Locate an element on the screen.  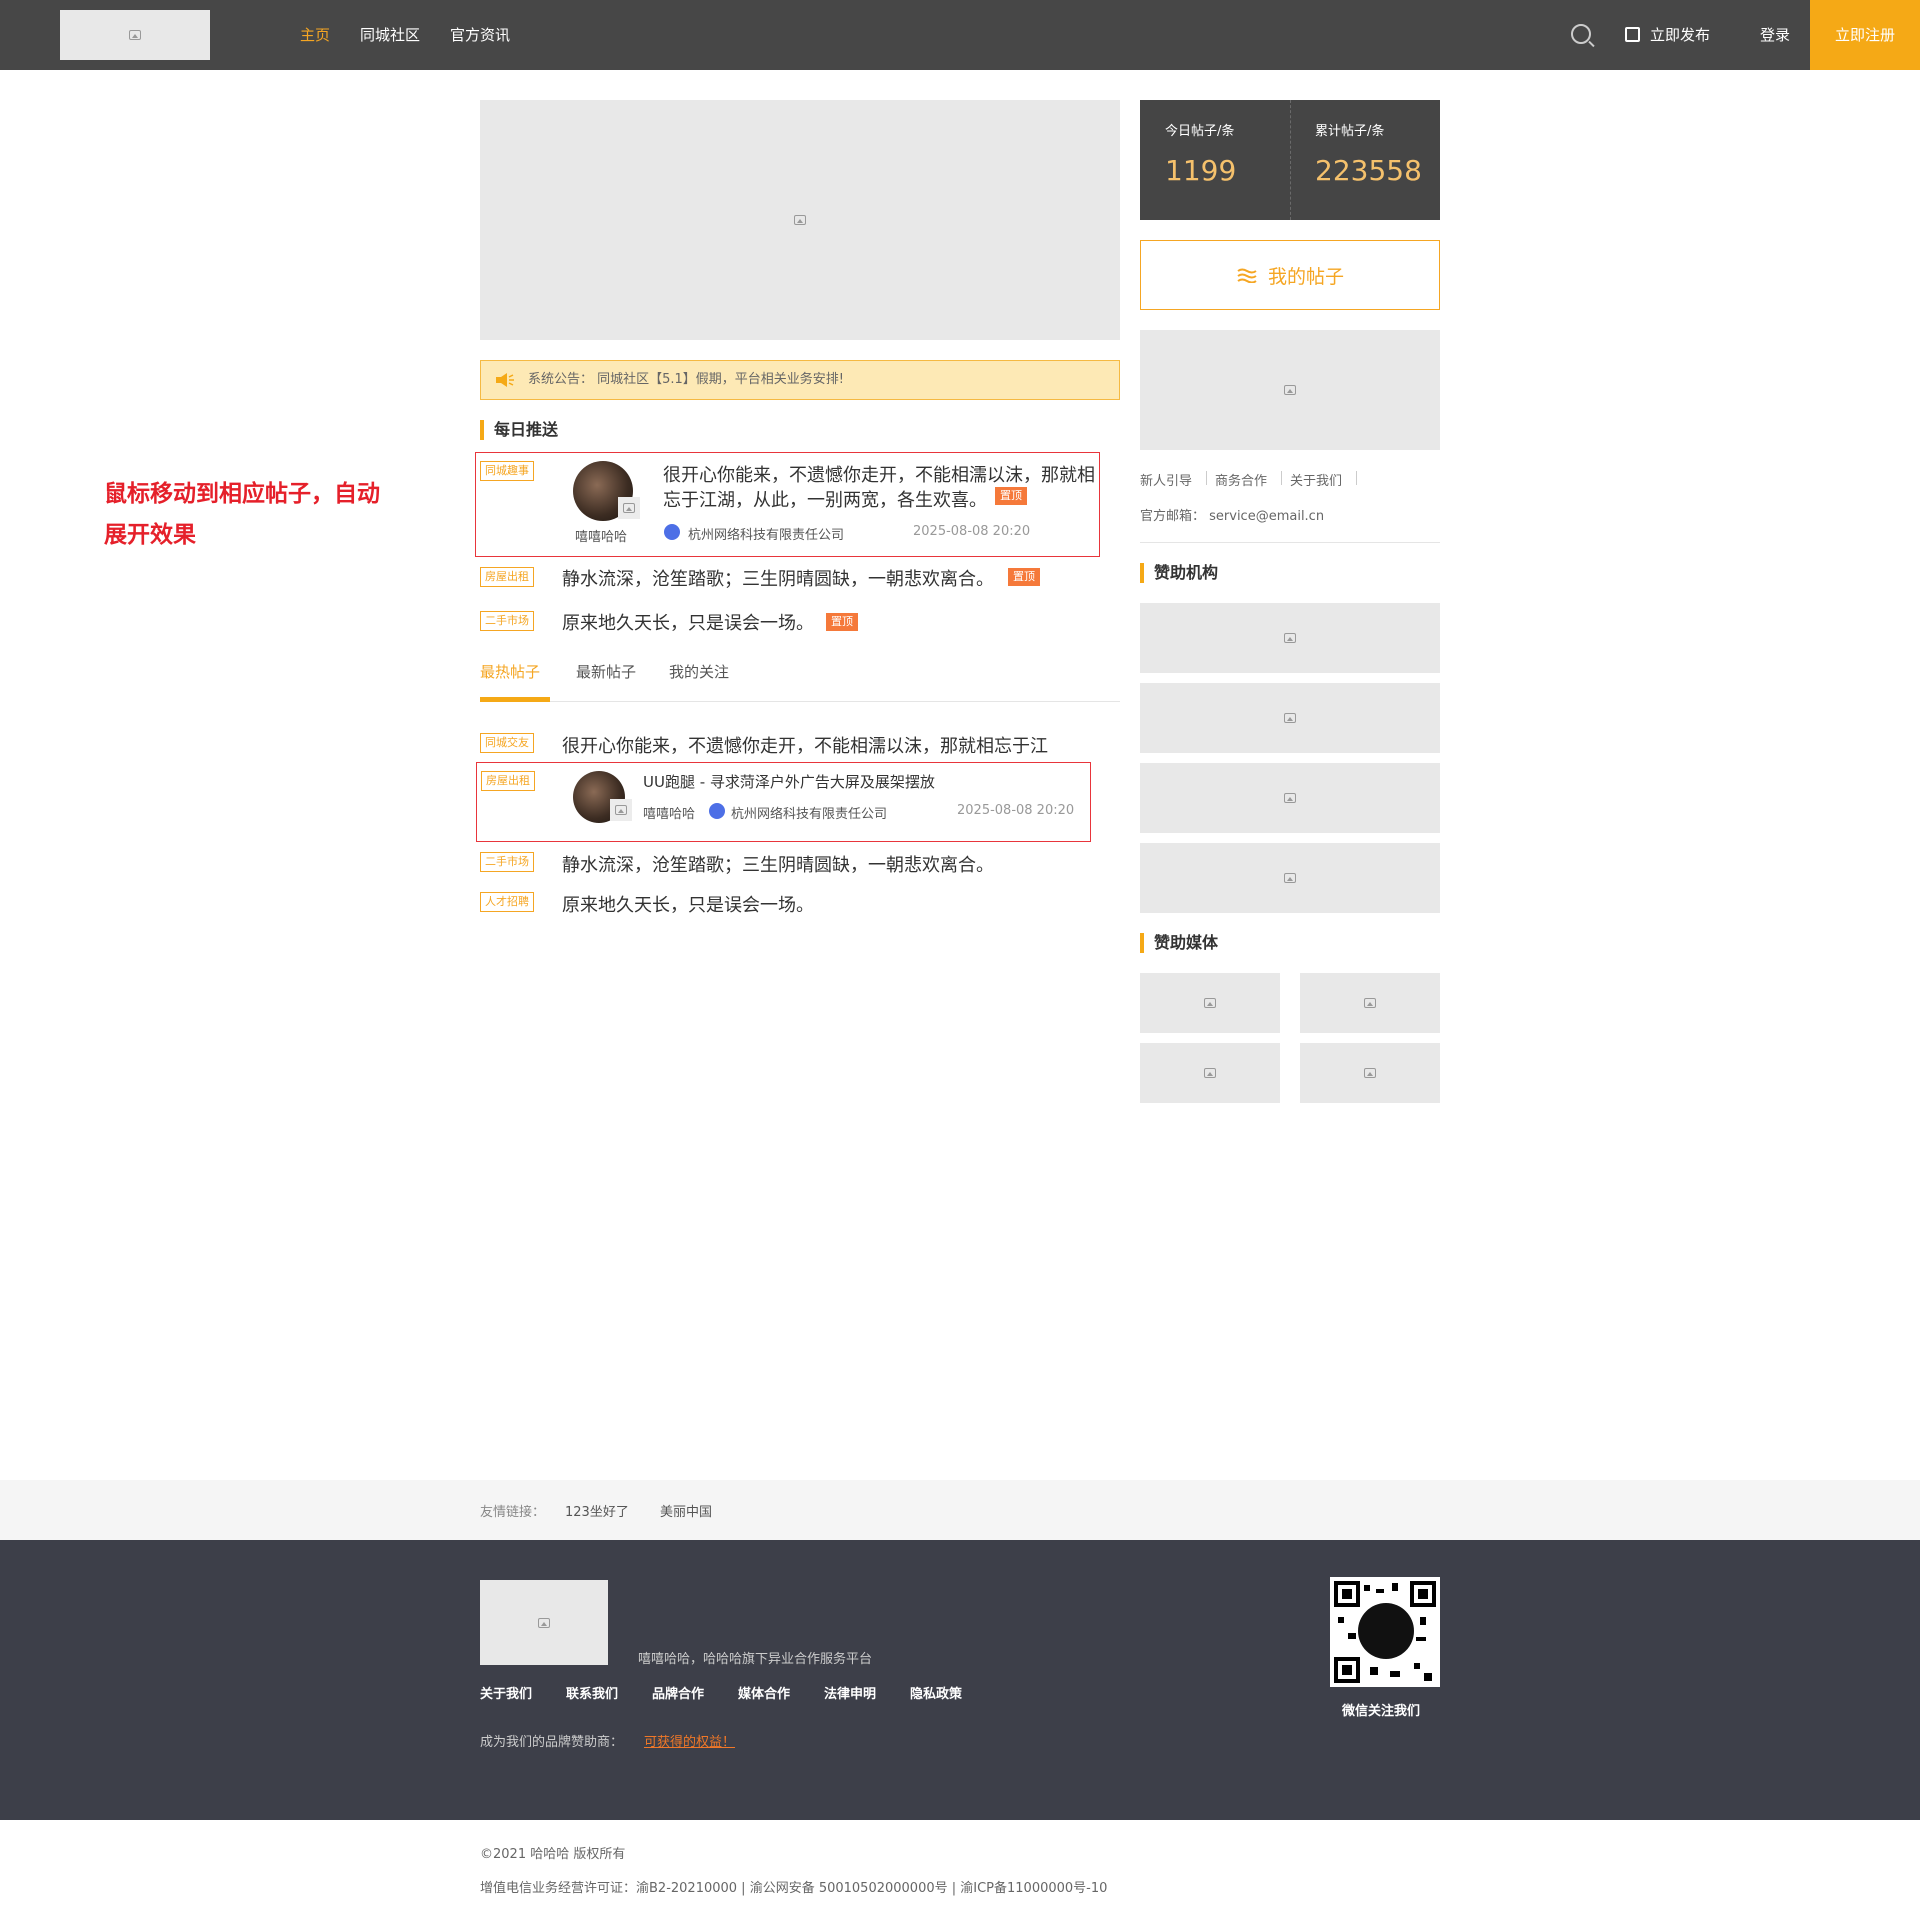
sponsor-benefits-link: 可获得的权益！ is located at coordinates (689, 1740).